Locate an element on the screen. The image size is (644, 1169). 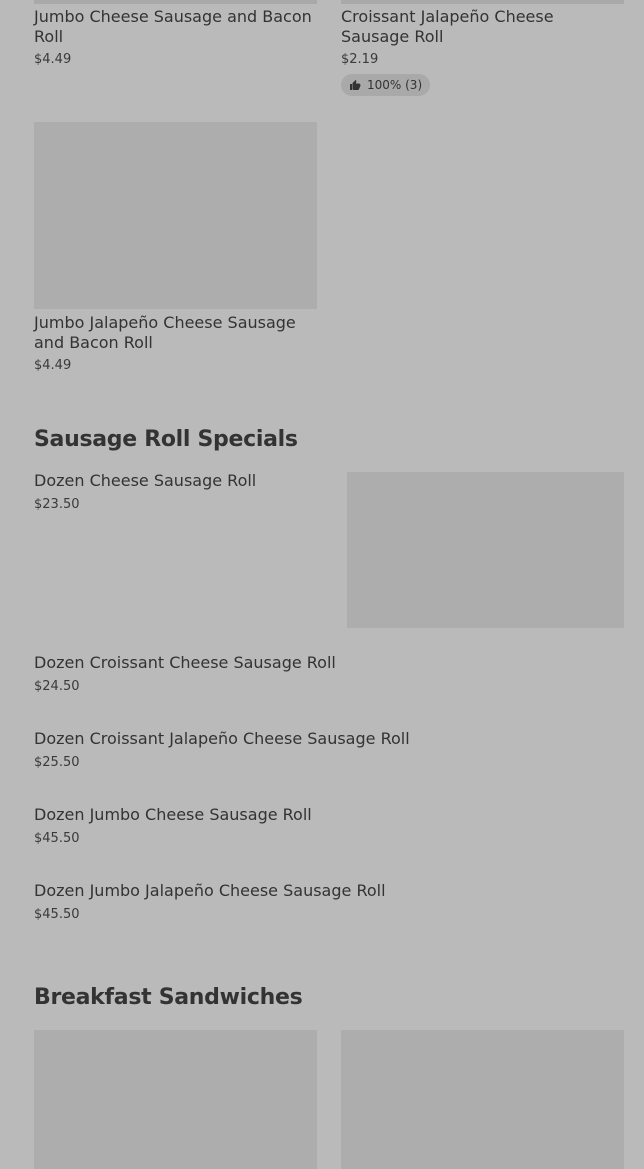
section-title: Sausage Roll Specials is located at coordinates (166, 439).